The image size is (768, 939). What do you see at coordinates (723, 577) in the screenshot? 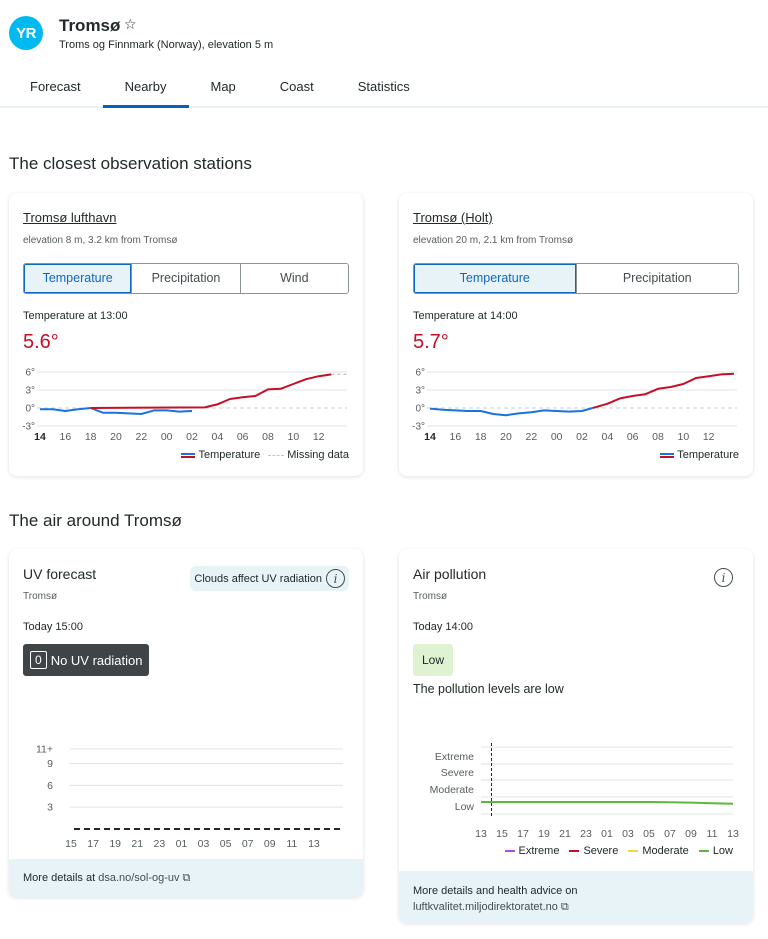
I see `info-icon: i` at bounding box center [723, 577].